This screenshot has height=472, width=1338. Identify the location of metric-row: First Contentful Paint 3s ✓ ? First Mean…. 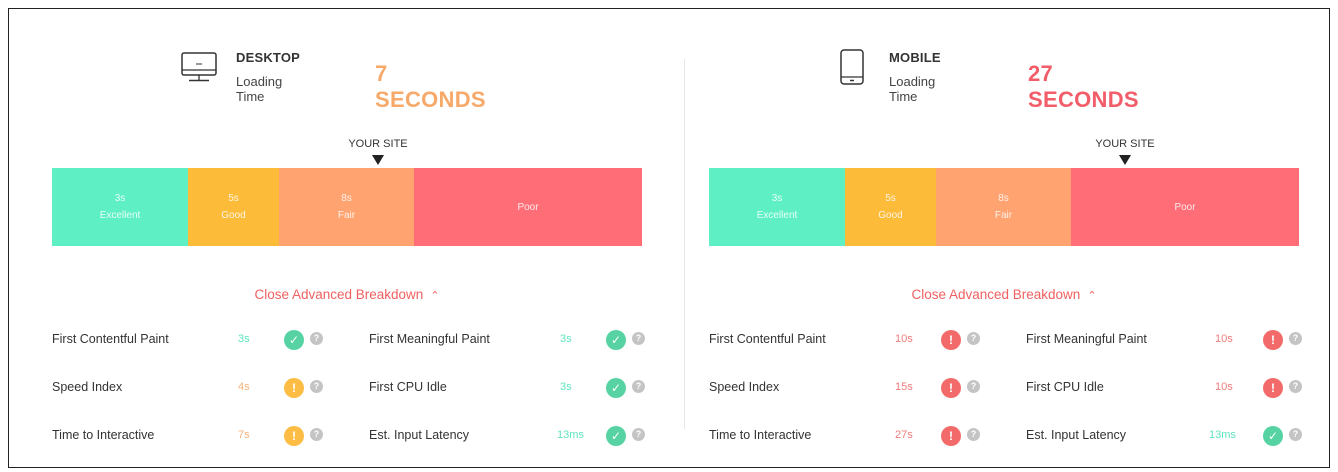
(348, 341).